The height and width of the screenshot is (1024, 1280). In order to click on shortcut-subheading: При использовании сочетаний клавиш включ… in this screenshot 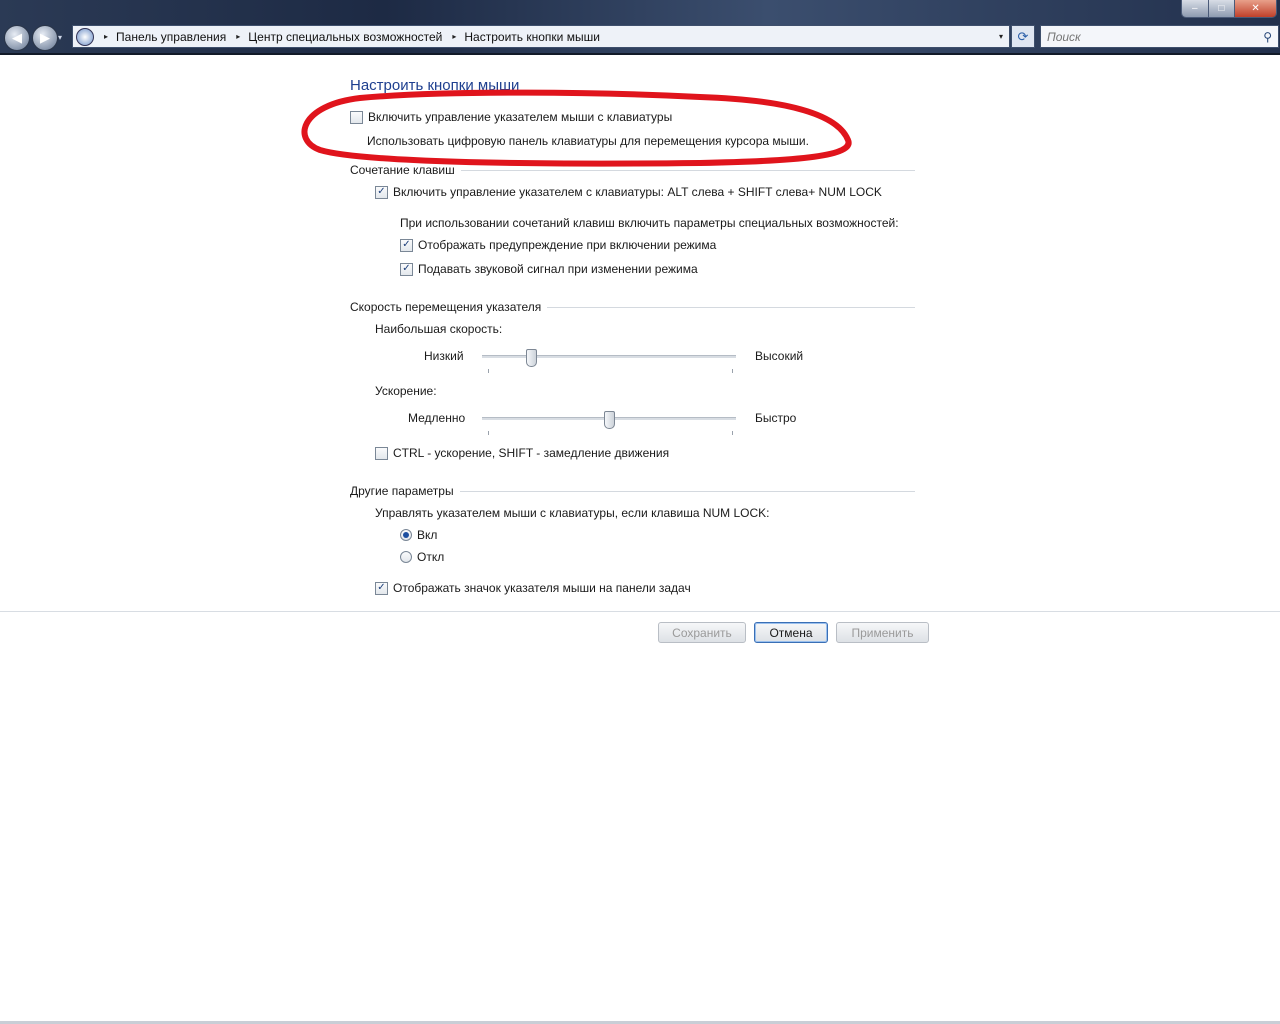, I will do `click(649, 223)`.